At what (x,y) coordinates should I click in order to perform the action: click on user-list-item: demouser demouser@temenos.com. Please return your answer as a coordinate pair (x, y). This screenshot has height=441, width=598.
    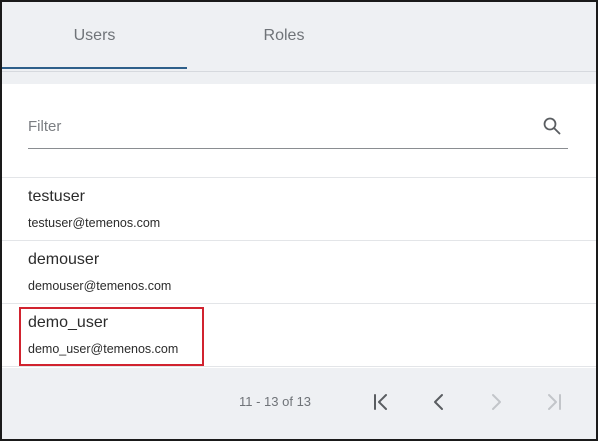
    Looking at the image, I should click on (299, 272).